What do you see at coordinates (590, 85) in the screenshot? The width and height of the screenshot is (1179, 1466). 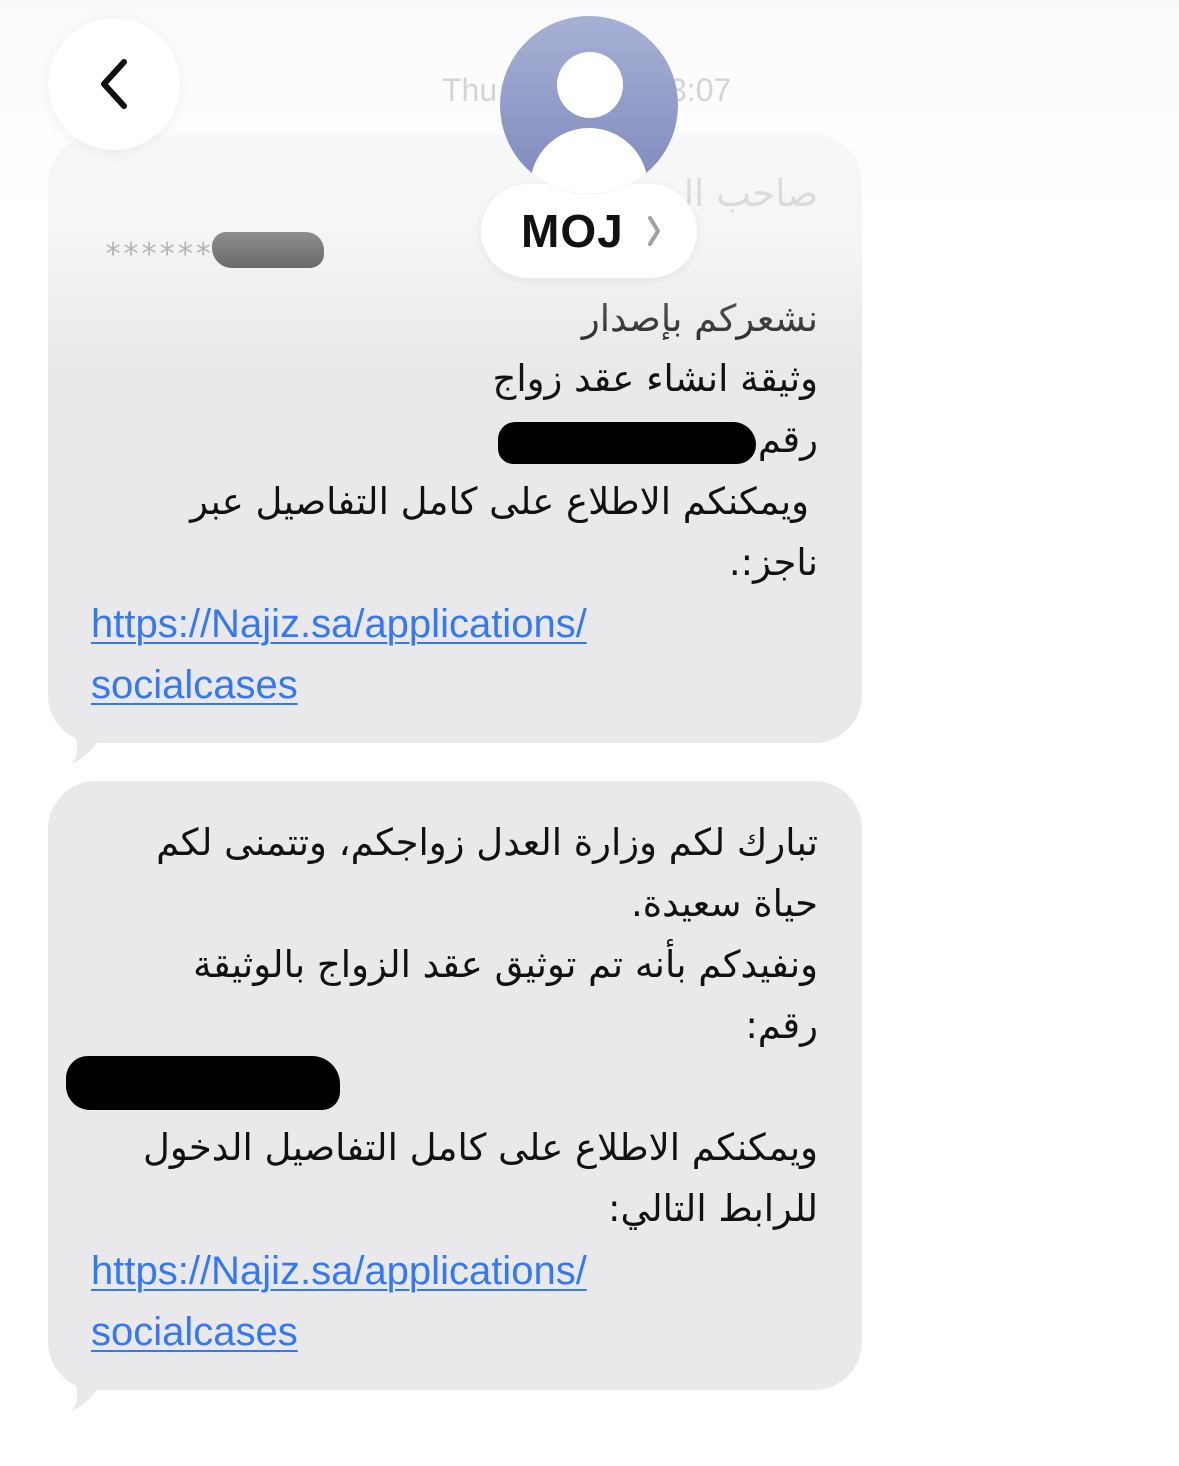 I see `avatar-head` at bounding box center [590, 85].